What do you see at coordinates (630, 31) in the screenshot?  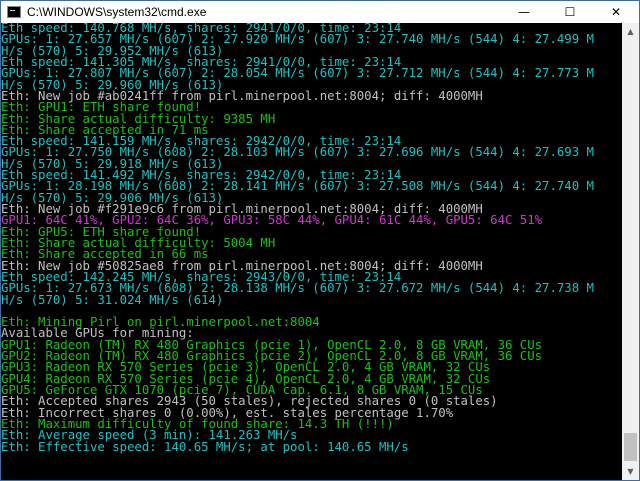 I see `scroll-up-arrow-icon: ▲` at bounding box center [630, 31].